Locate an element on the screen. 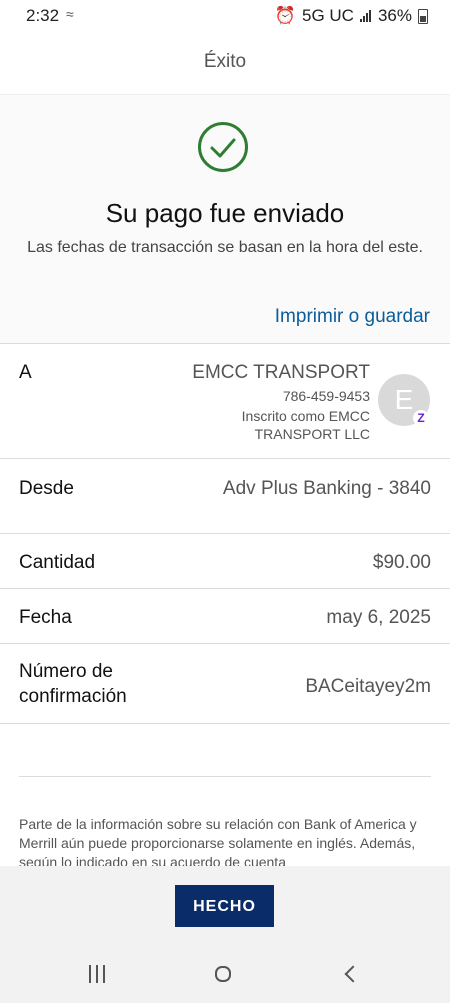 This screenshot has height=1003, width=450. header: Éxito is located at coordinates (225, 63).